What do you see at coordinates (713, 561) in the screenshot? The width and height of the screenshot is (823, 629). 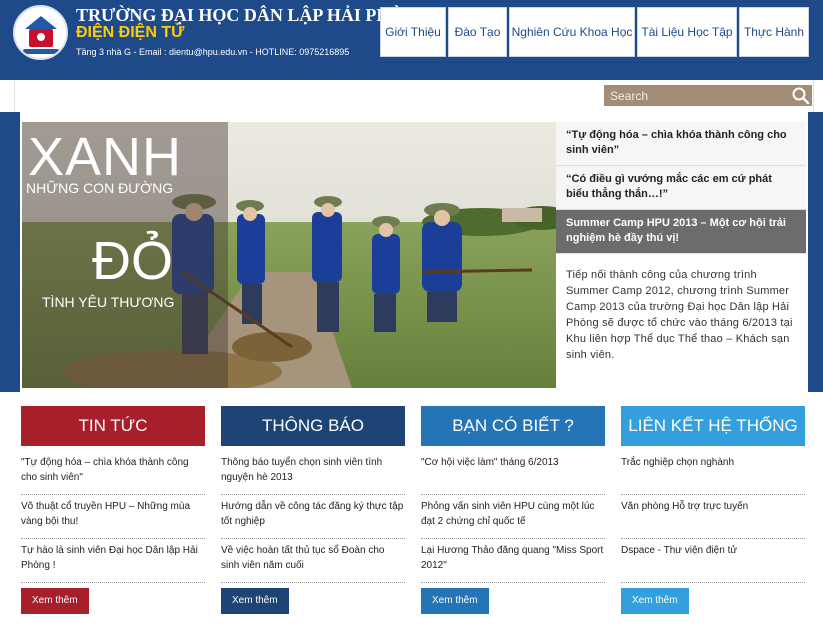 I see `list-item: Dspace - Thư viện điện tử` at bounding box center [713, 561].